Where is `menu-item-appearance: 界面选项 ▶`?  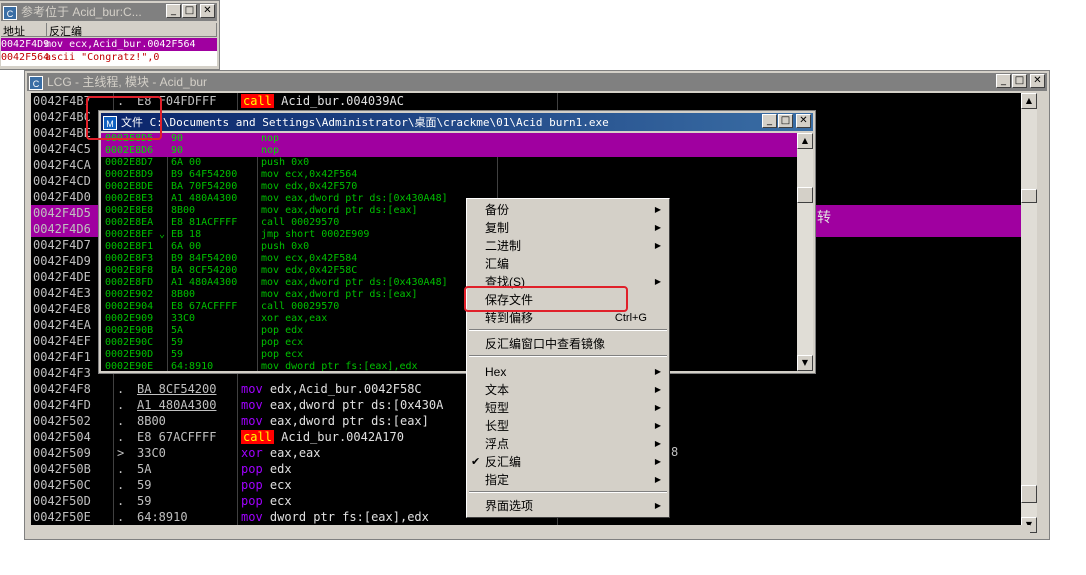 menu-item-appearance: 界面选项 ▶ is located at coordinates (567, 506).